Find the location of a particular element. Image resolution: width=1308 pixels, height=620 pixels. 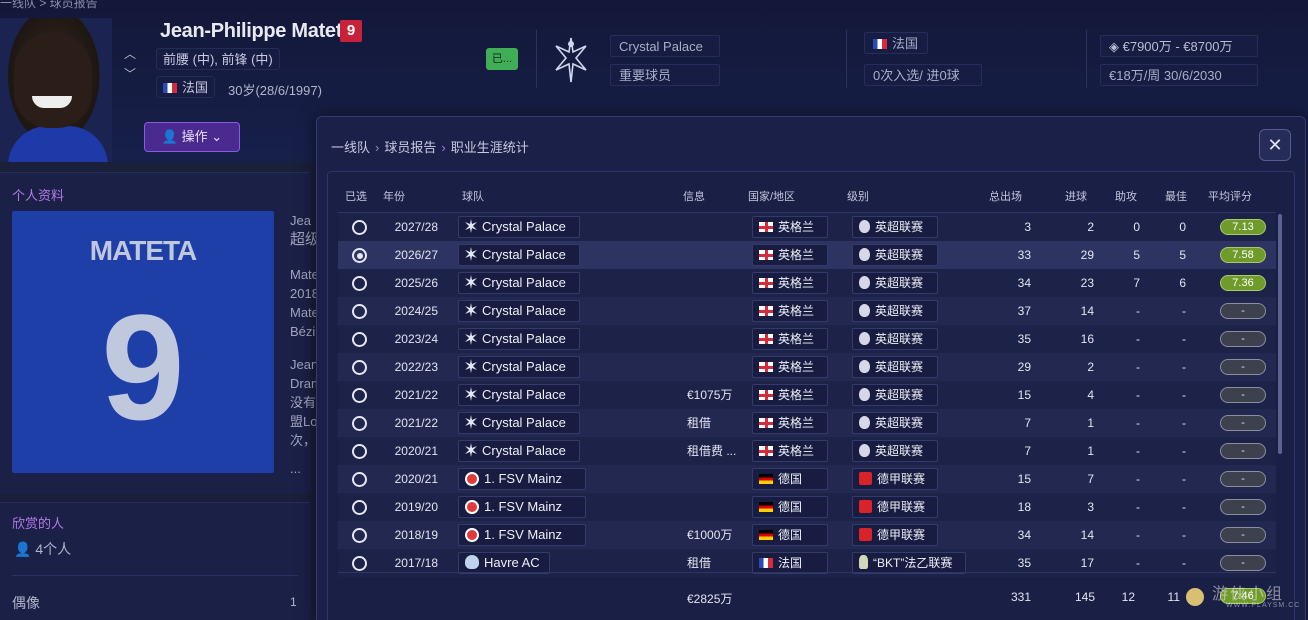

header-assists: 助攻 is located at coordinates (1126, 196).